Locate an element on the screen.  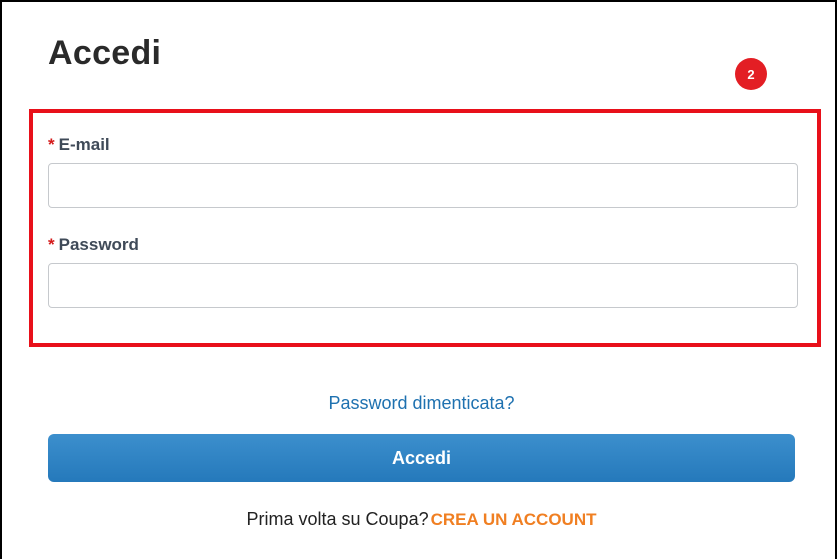
password-field is located at coordinates (423, 285).